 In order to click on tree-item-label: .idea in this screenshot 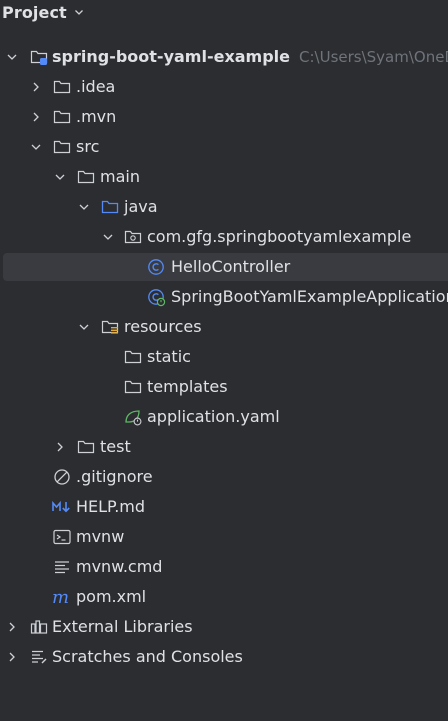, I will do `click(96, 86)`.